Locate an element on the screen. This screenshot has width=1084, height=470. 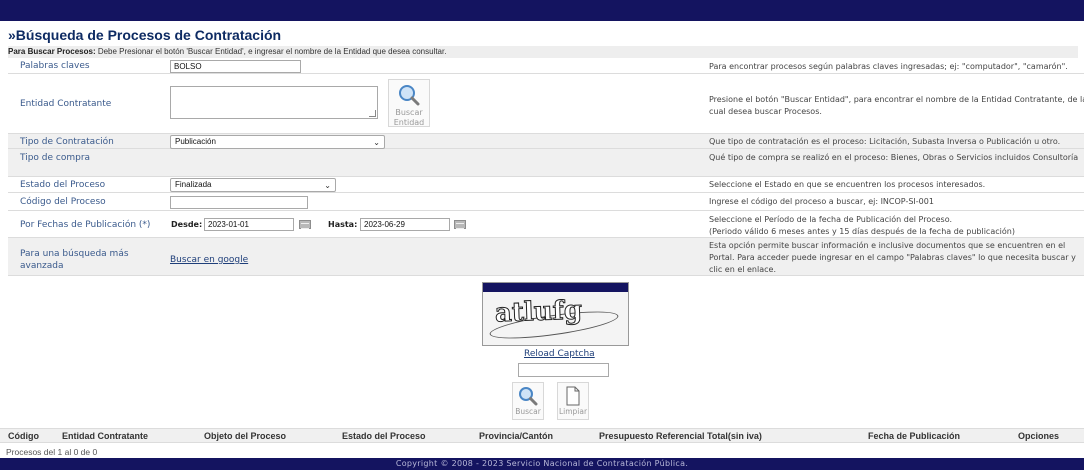
google-search-link: Buscar en google is located at coordinates (209, 260).